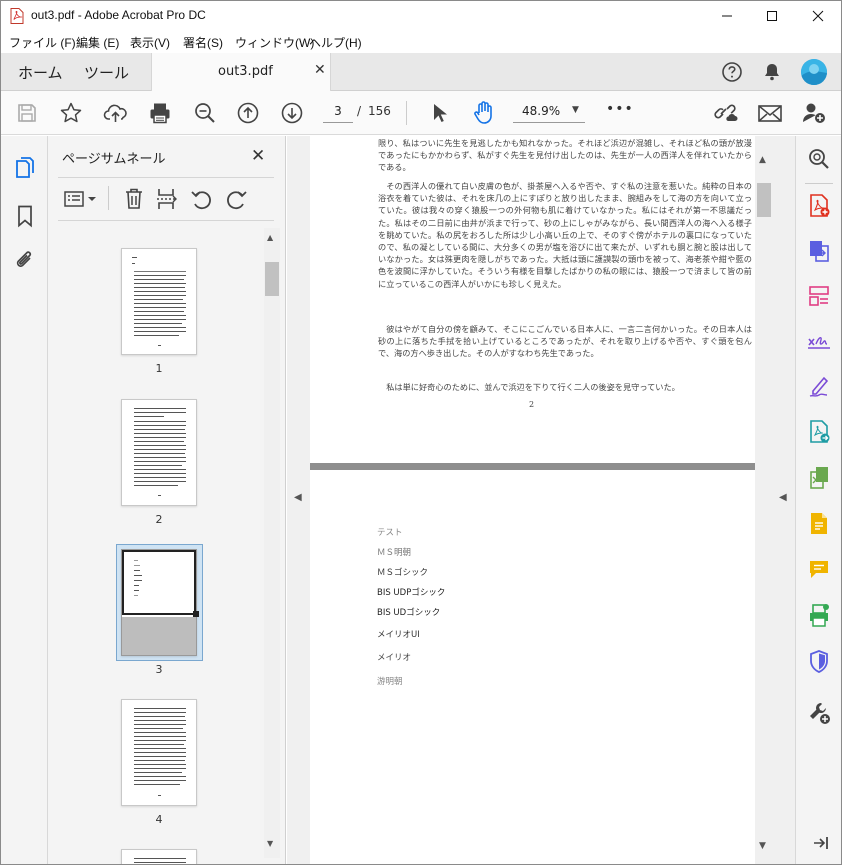 The width and height of the screenshot is (842, 865). What do you see at coordinates (202, 199) in the screenshot?
I see `rotate-left-button` at bounding box center [202, 199].